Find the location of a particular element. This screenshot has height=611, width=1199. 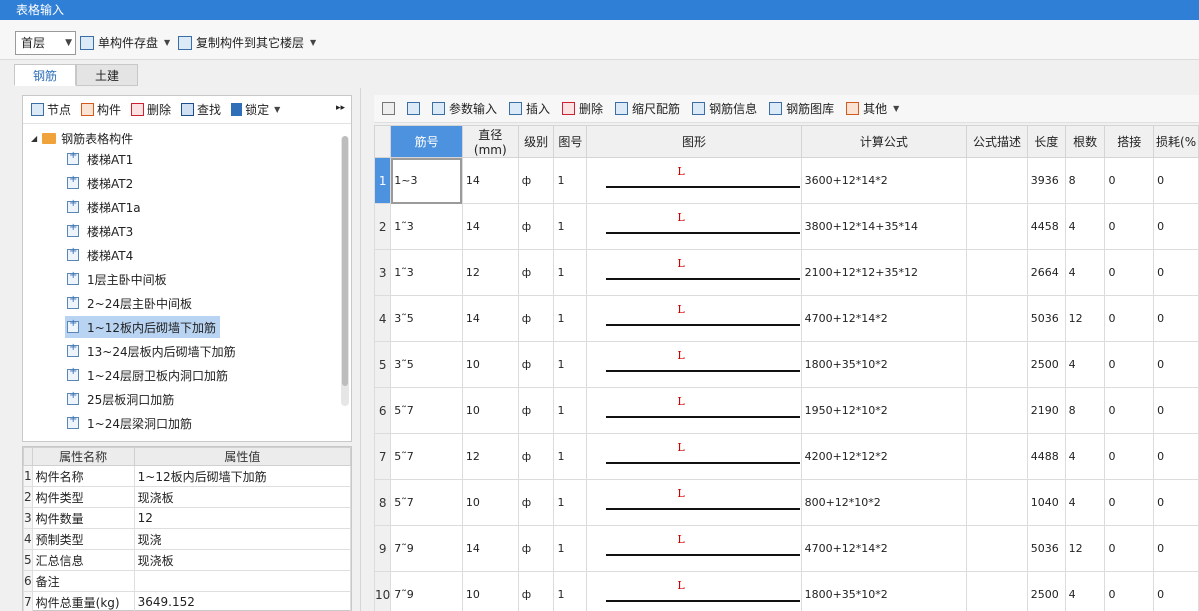

find-button: 查找 is located at coordinates (201, 109).